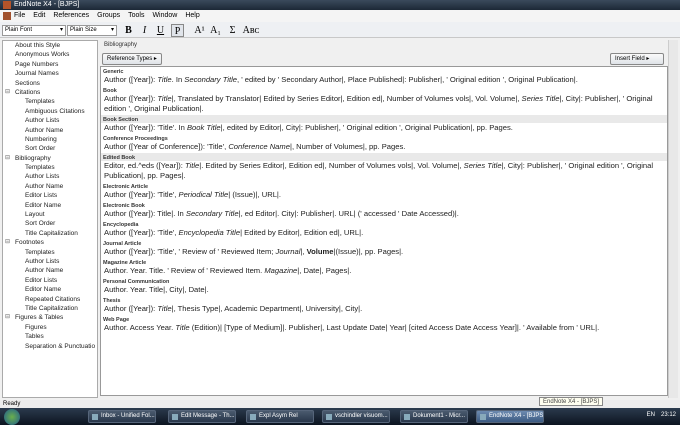  Describe the element at coordinates (50, 139) in the screenshot. I see `tree-item: Numbering` at that location.